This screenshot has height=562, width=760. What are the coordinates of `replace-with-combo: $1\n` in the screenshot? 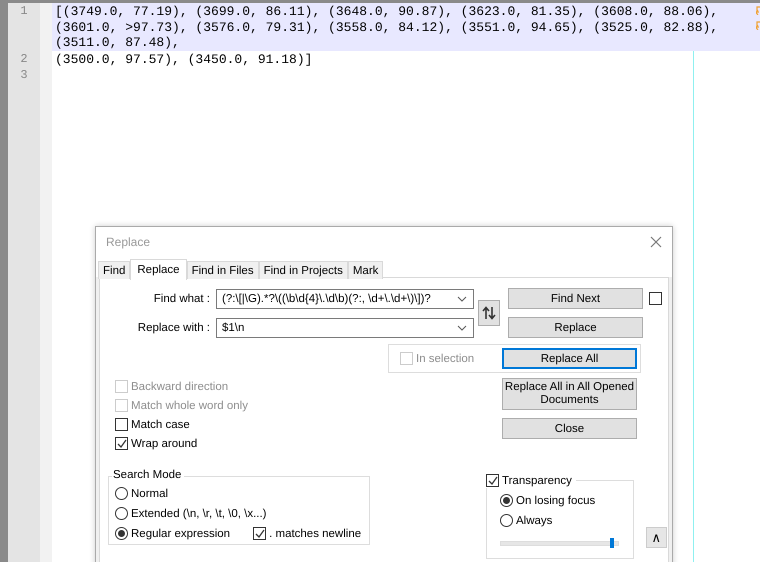 It's located at (345, 328).